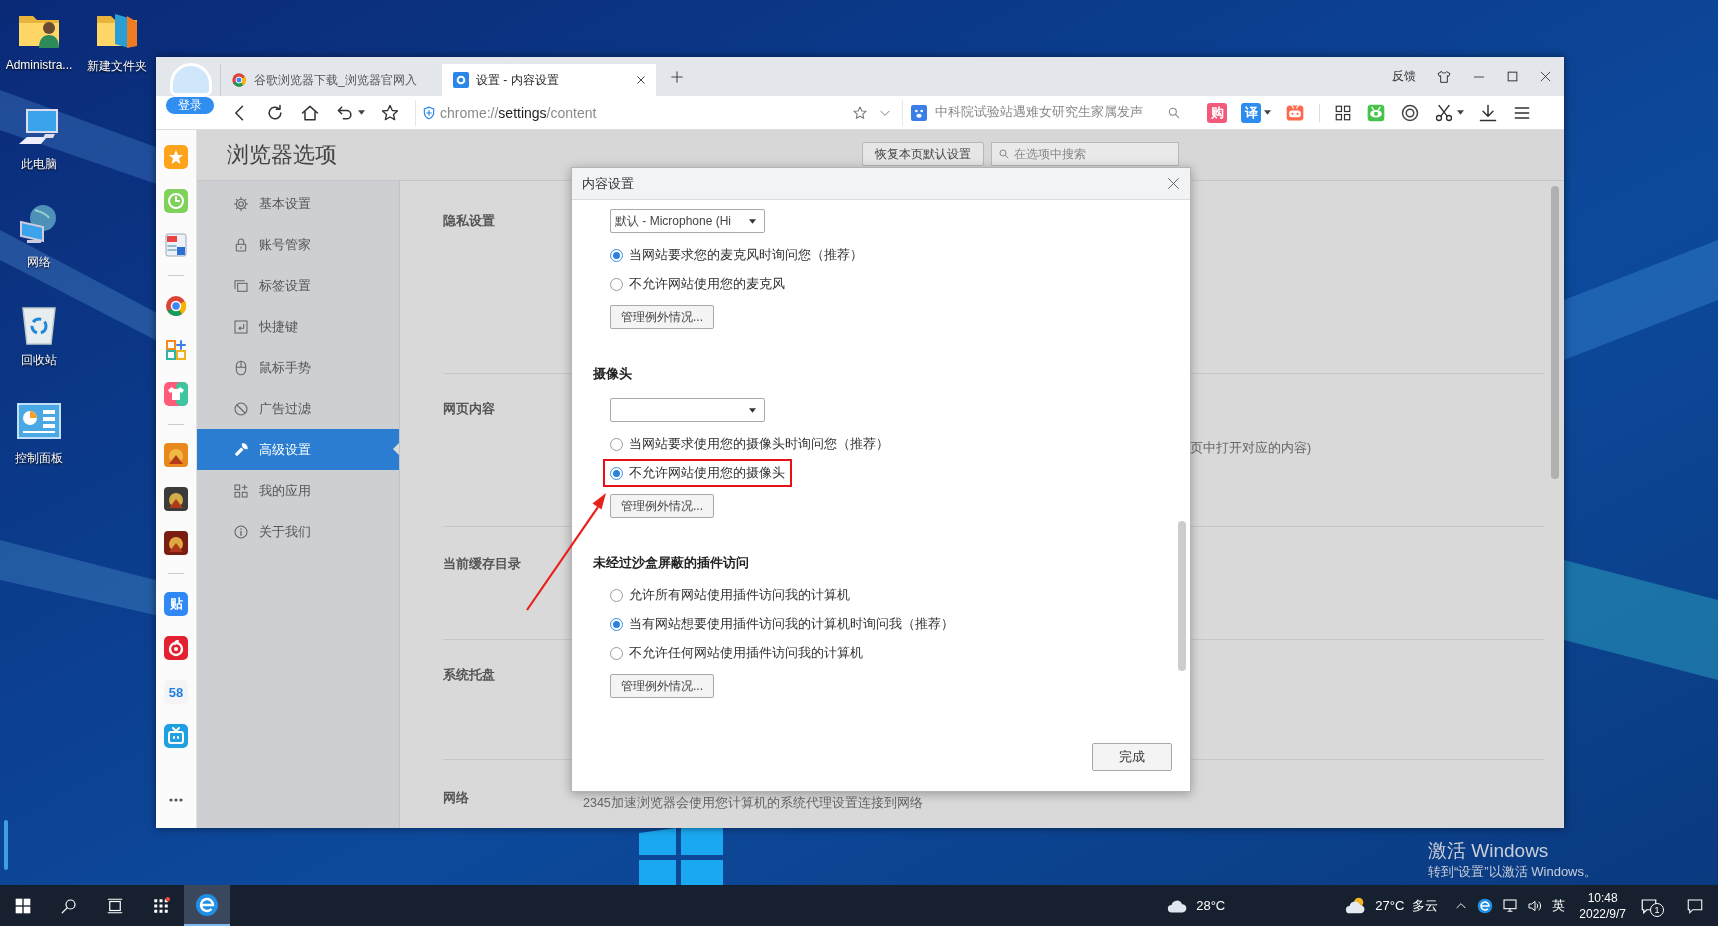 This screenshot has width=1718, height=926. What do you see at coordinates (1044, 112) in the screenshot?
I see `search-field: 中科院试验站遇难女研究生家属发声` at bounding box center [1044, 112].